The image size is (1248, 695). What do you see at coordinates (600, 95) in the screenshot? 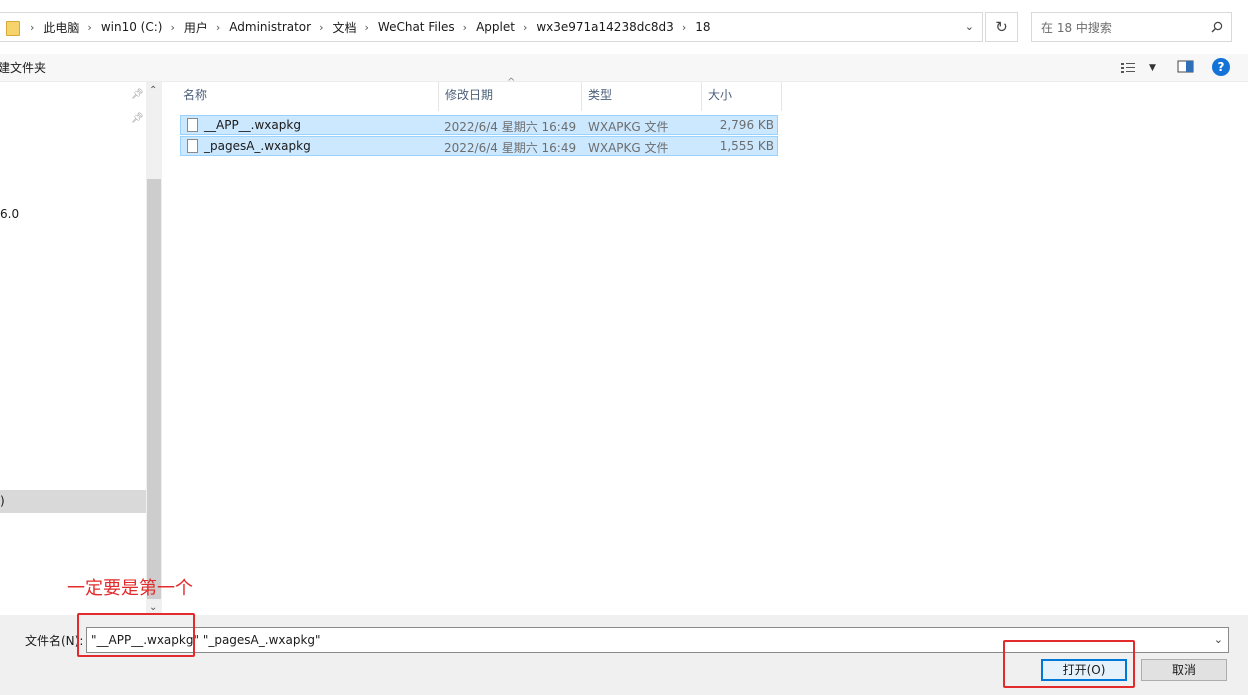
I see `column-header-label: 类型` at bounding box center [600, 95].